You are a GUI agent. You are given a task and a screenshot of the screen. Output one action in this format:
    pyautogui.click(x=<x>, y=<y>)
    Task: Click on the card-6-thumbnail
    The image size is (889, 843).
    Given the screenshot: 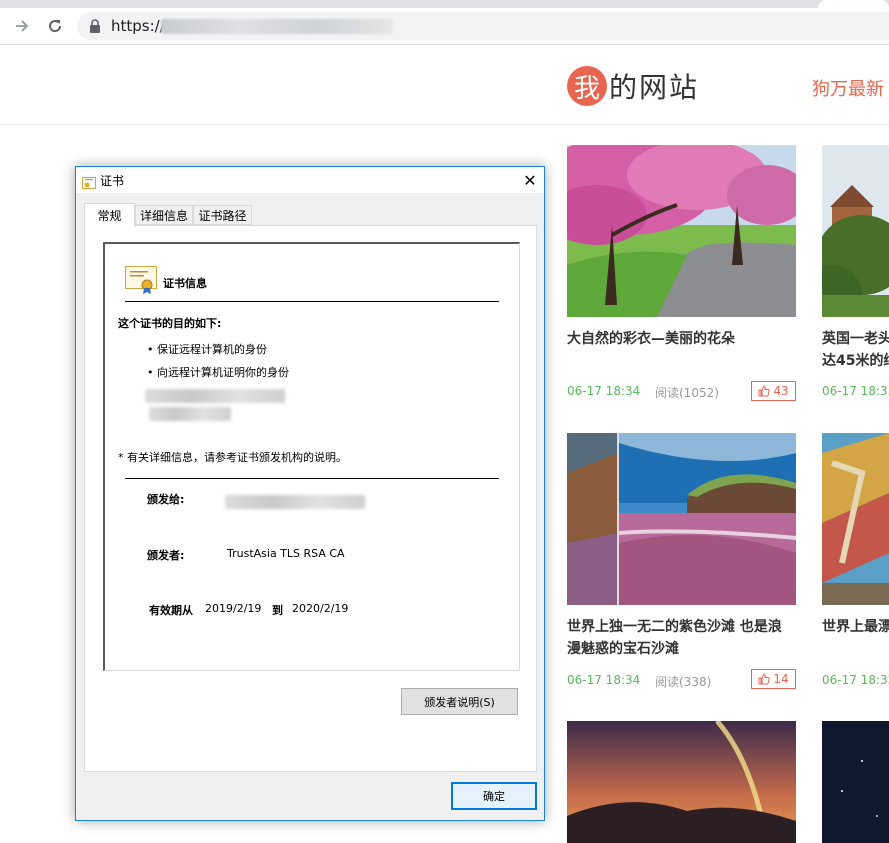 What is the action you would take?
    pyautogui.click(x=855, y=782)
    